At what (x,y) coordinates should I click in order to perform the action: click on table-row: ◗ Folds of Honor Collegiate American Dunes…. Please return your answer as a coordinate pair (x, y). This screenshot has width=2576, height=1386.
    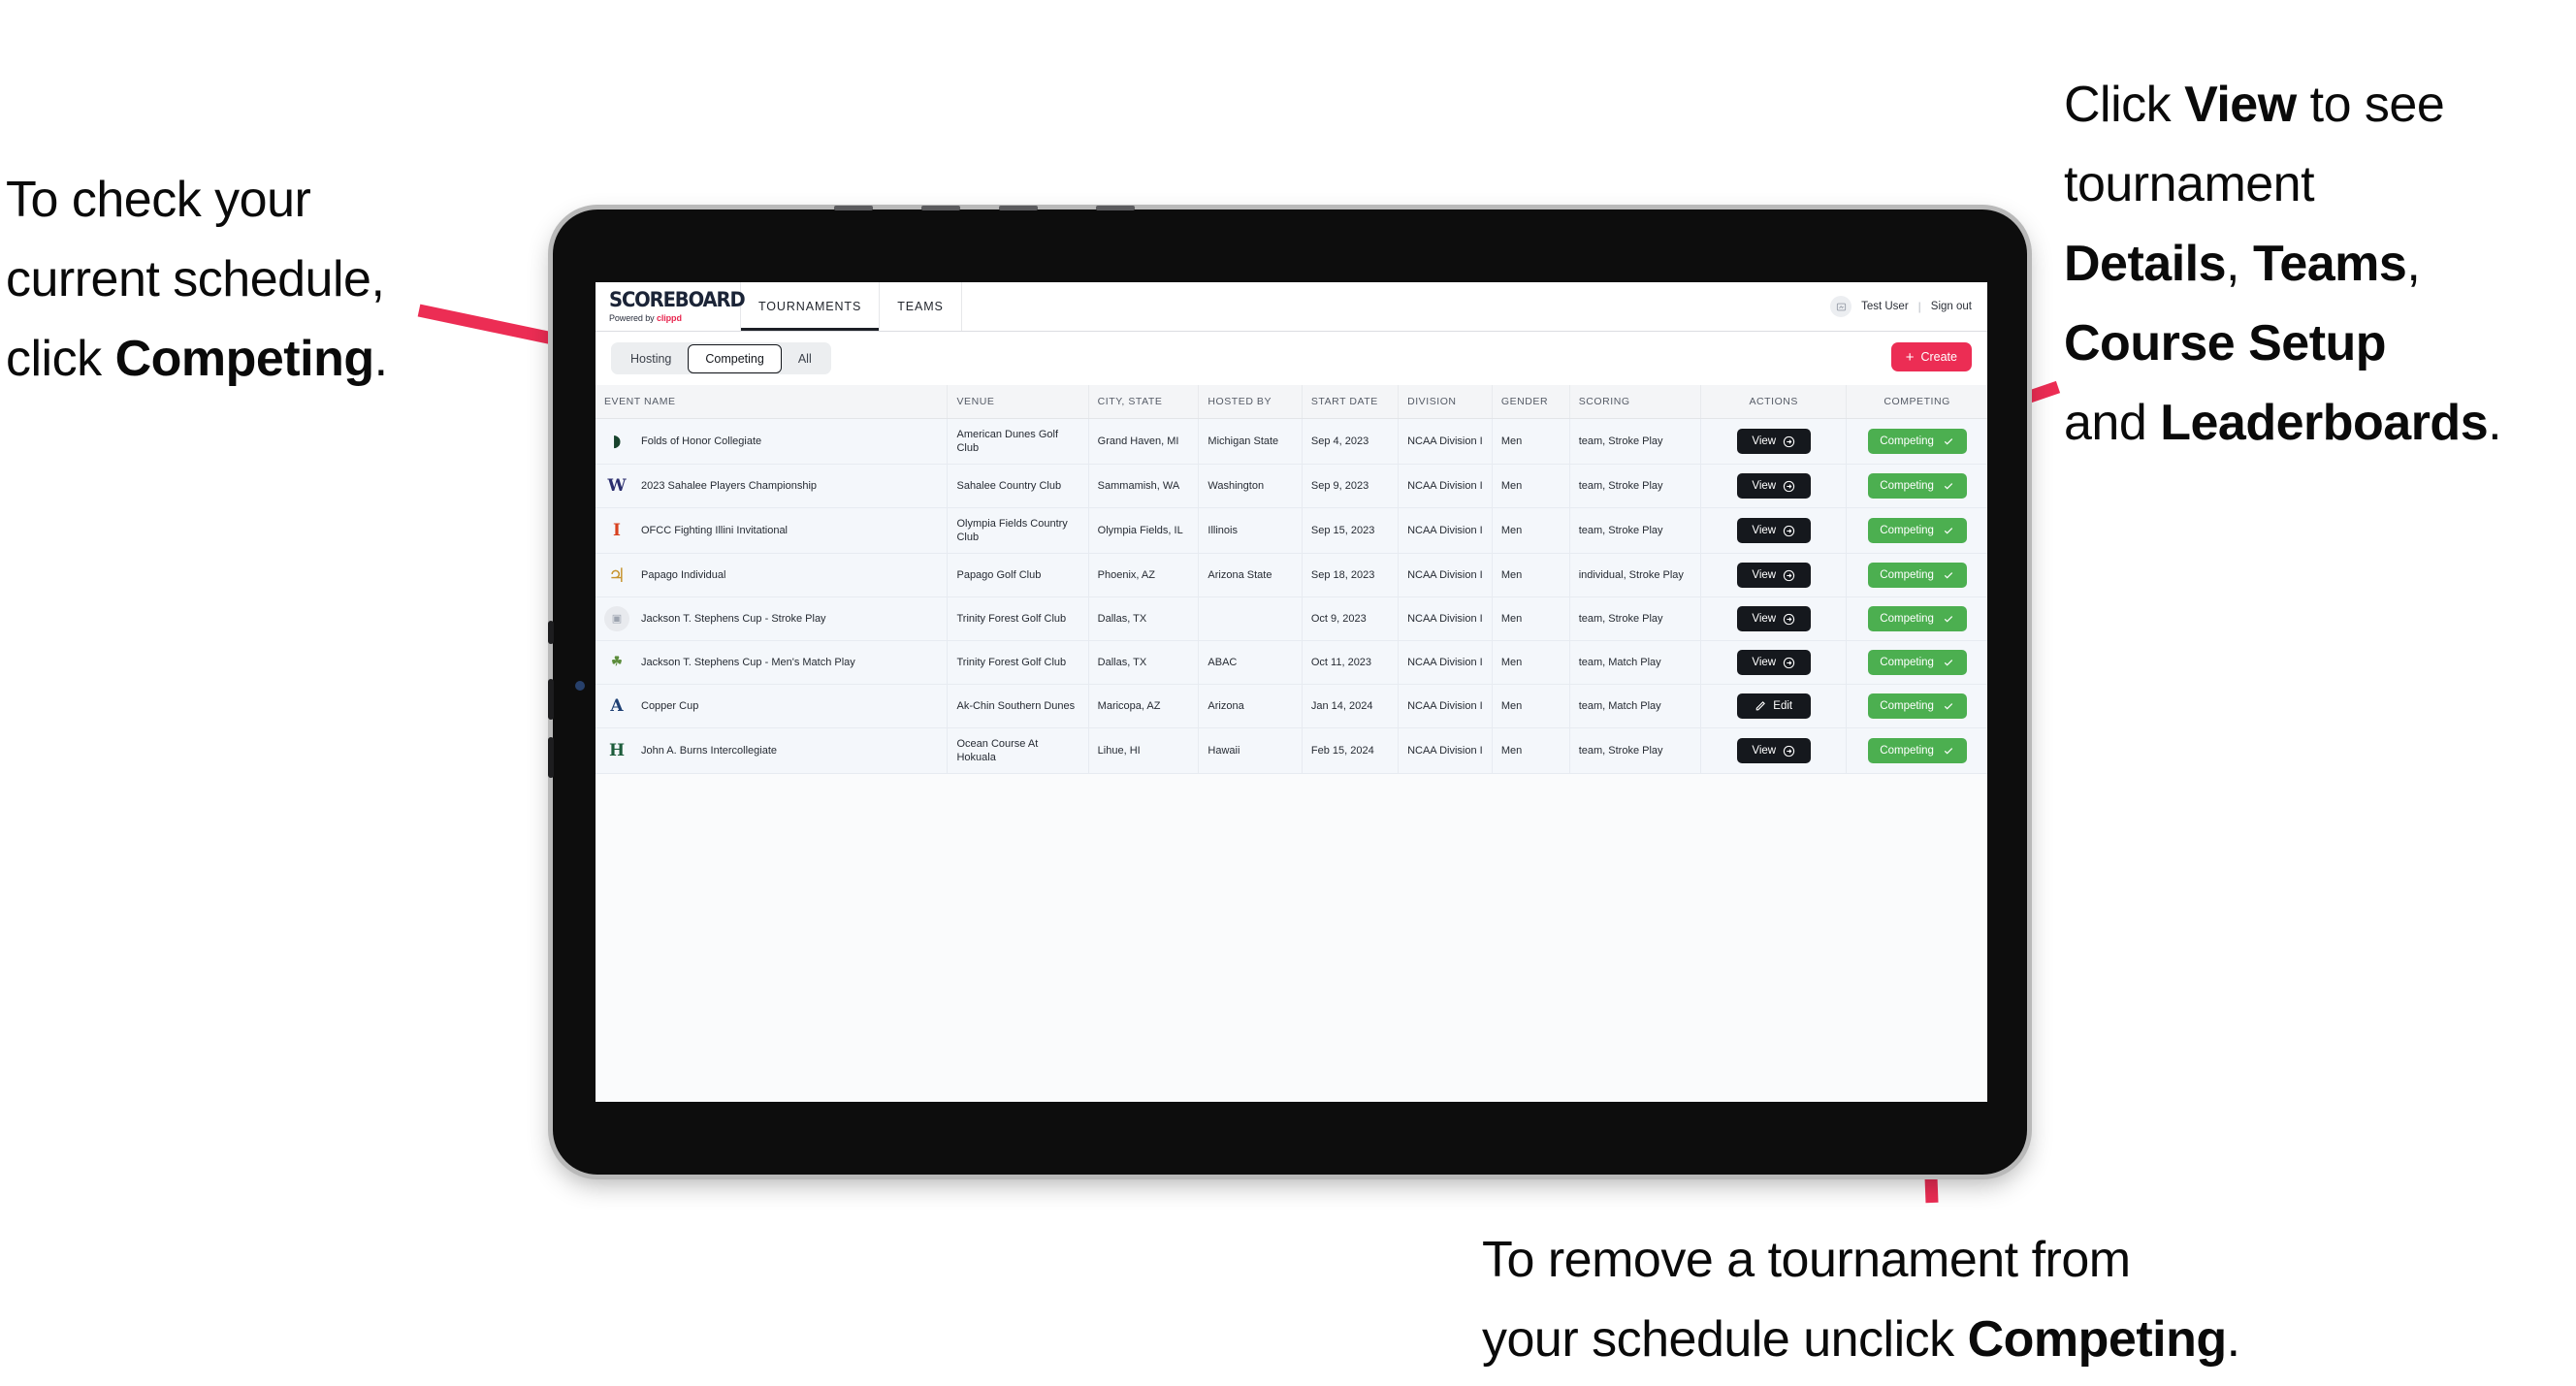
    Looking at the image, I should click on (1291, 441).